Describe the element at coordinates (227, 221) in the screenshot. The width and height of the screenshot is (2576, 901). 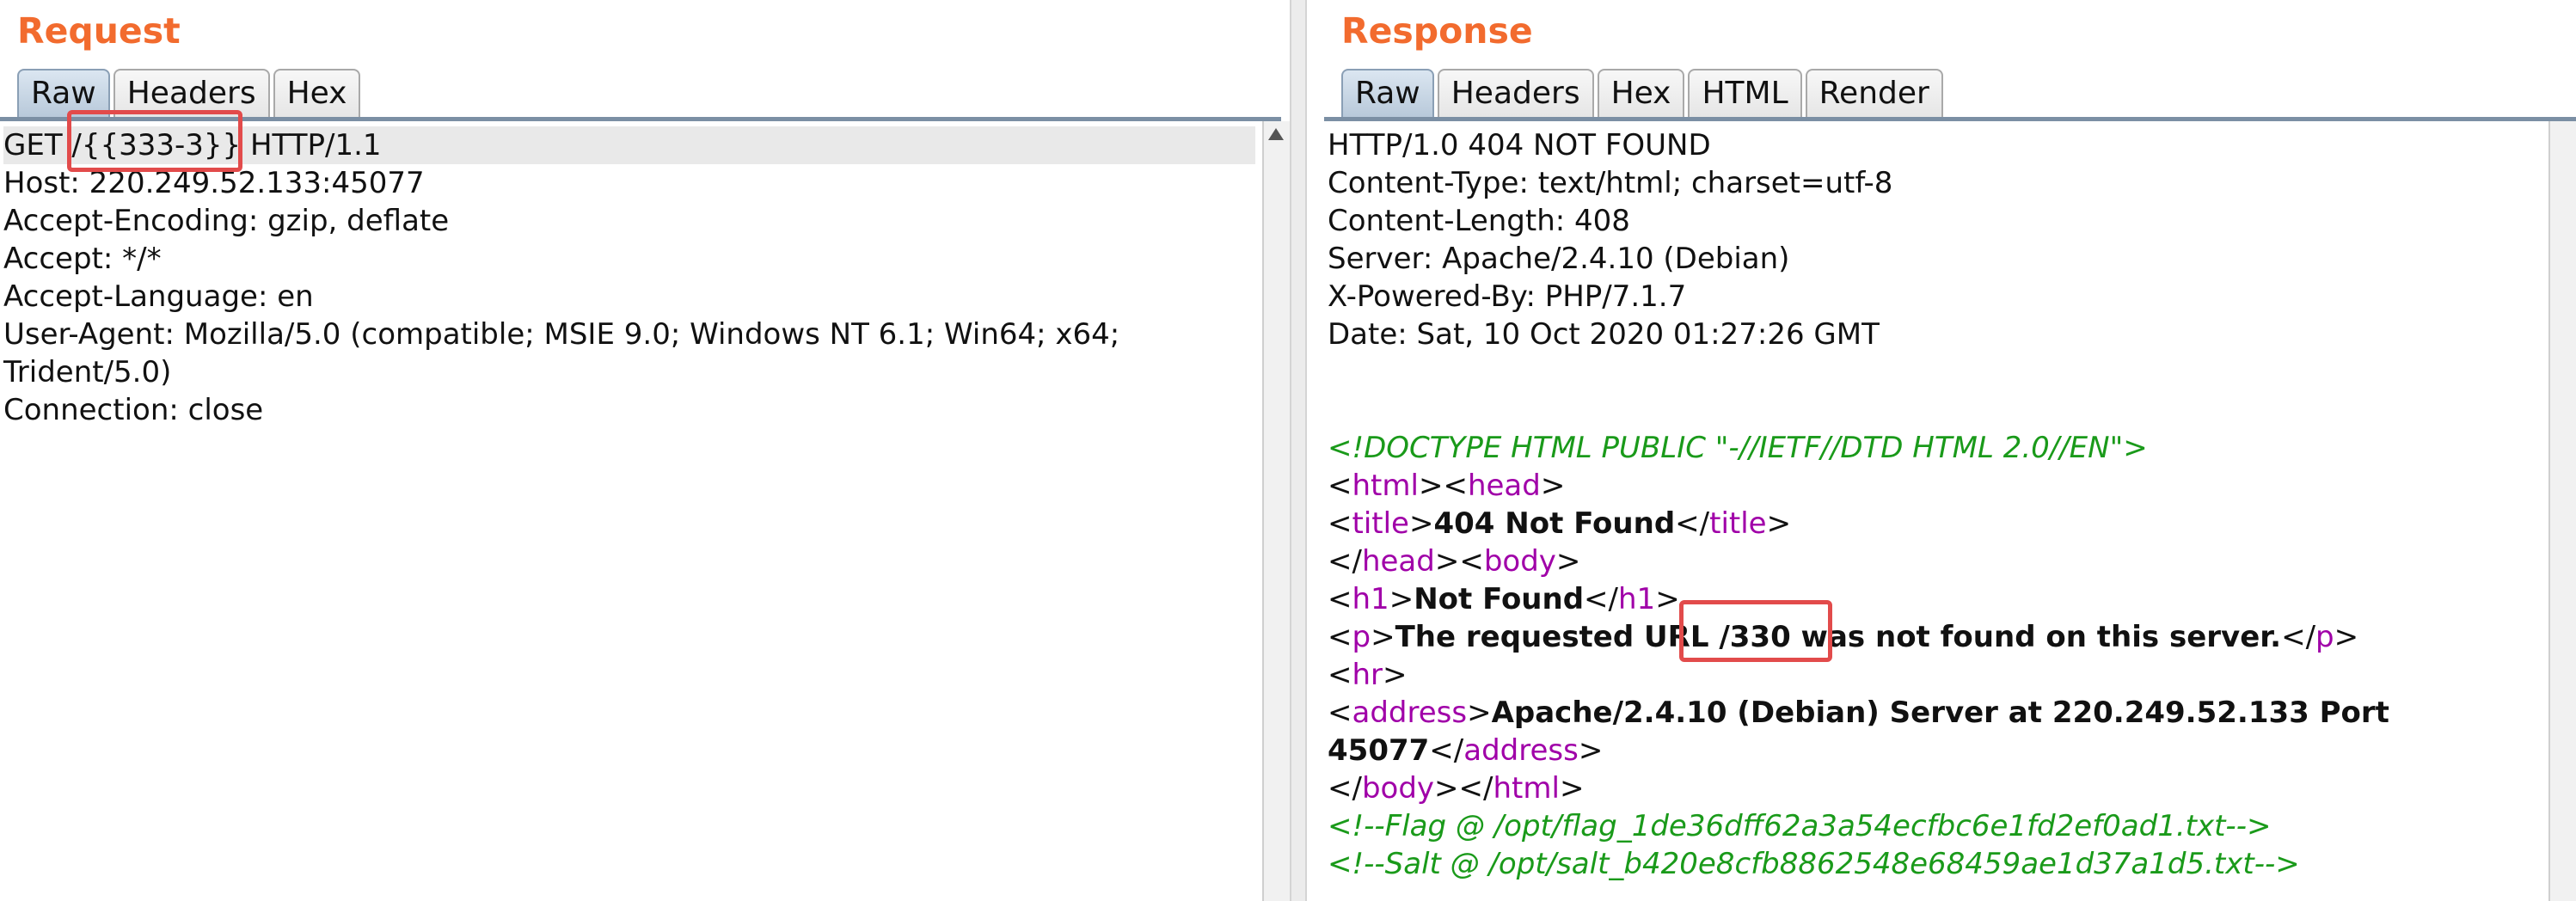
I see `request-line-3: Accept-Encoding: gzip, deflate` at that location.